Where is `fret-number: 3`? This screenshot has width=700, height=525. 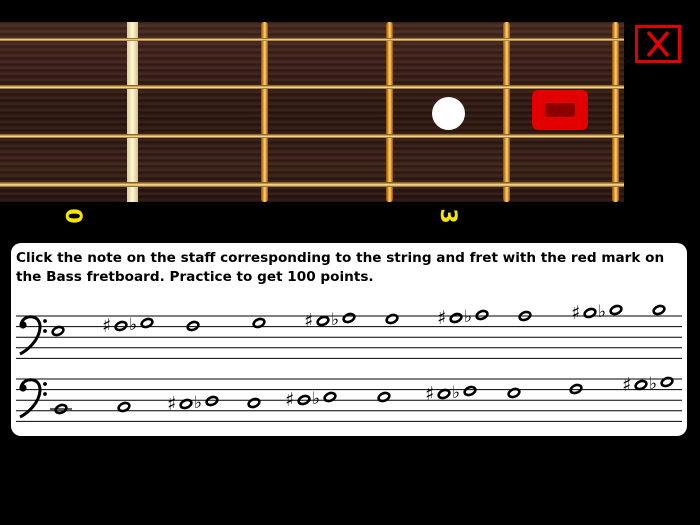 fret-number: 3 is located at coordinates (447, 216).